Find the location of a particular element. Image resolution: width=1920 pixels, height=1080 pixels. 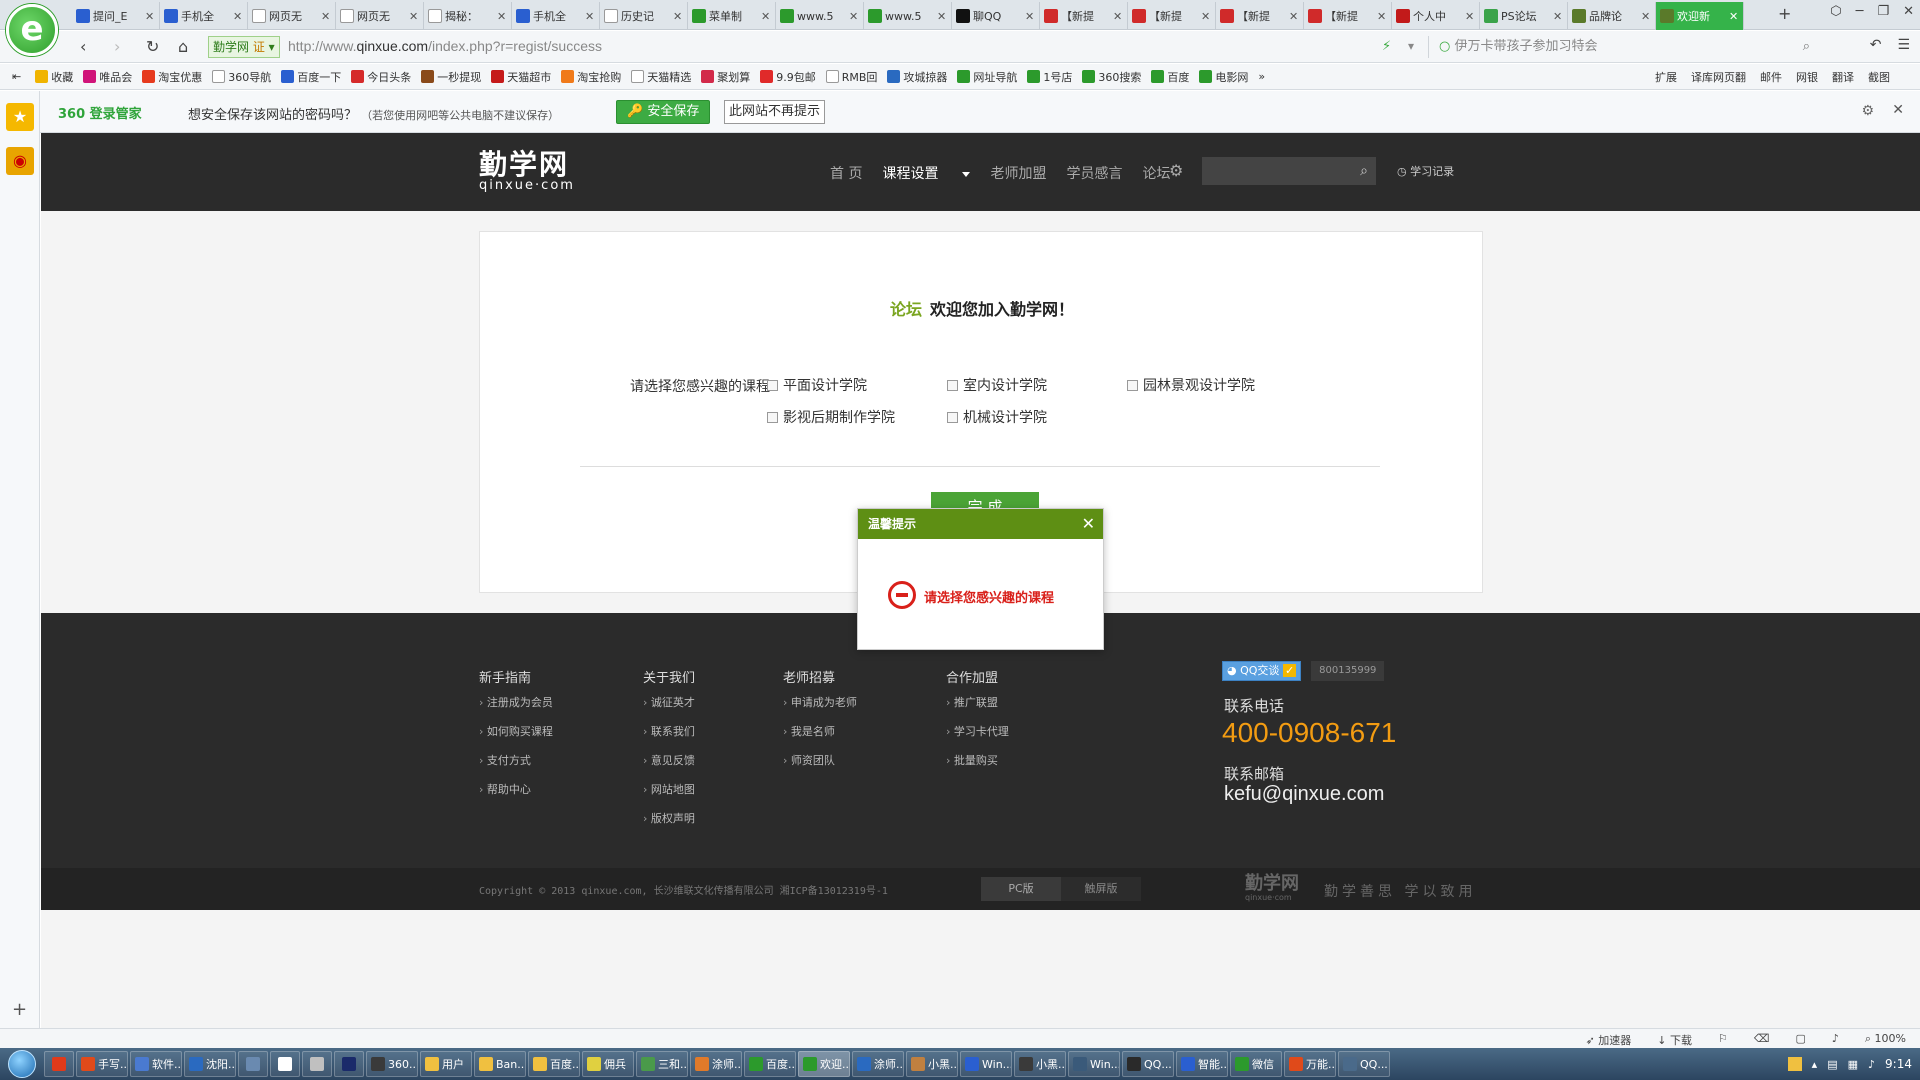

footer-link: 版权声明 is located at coordinates (669, 825).